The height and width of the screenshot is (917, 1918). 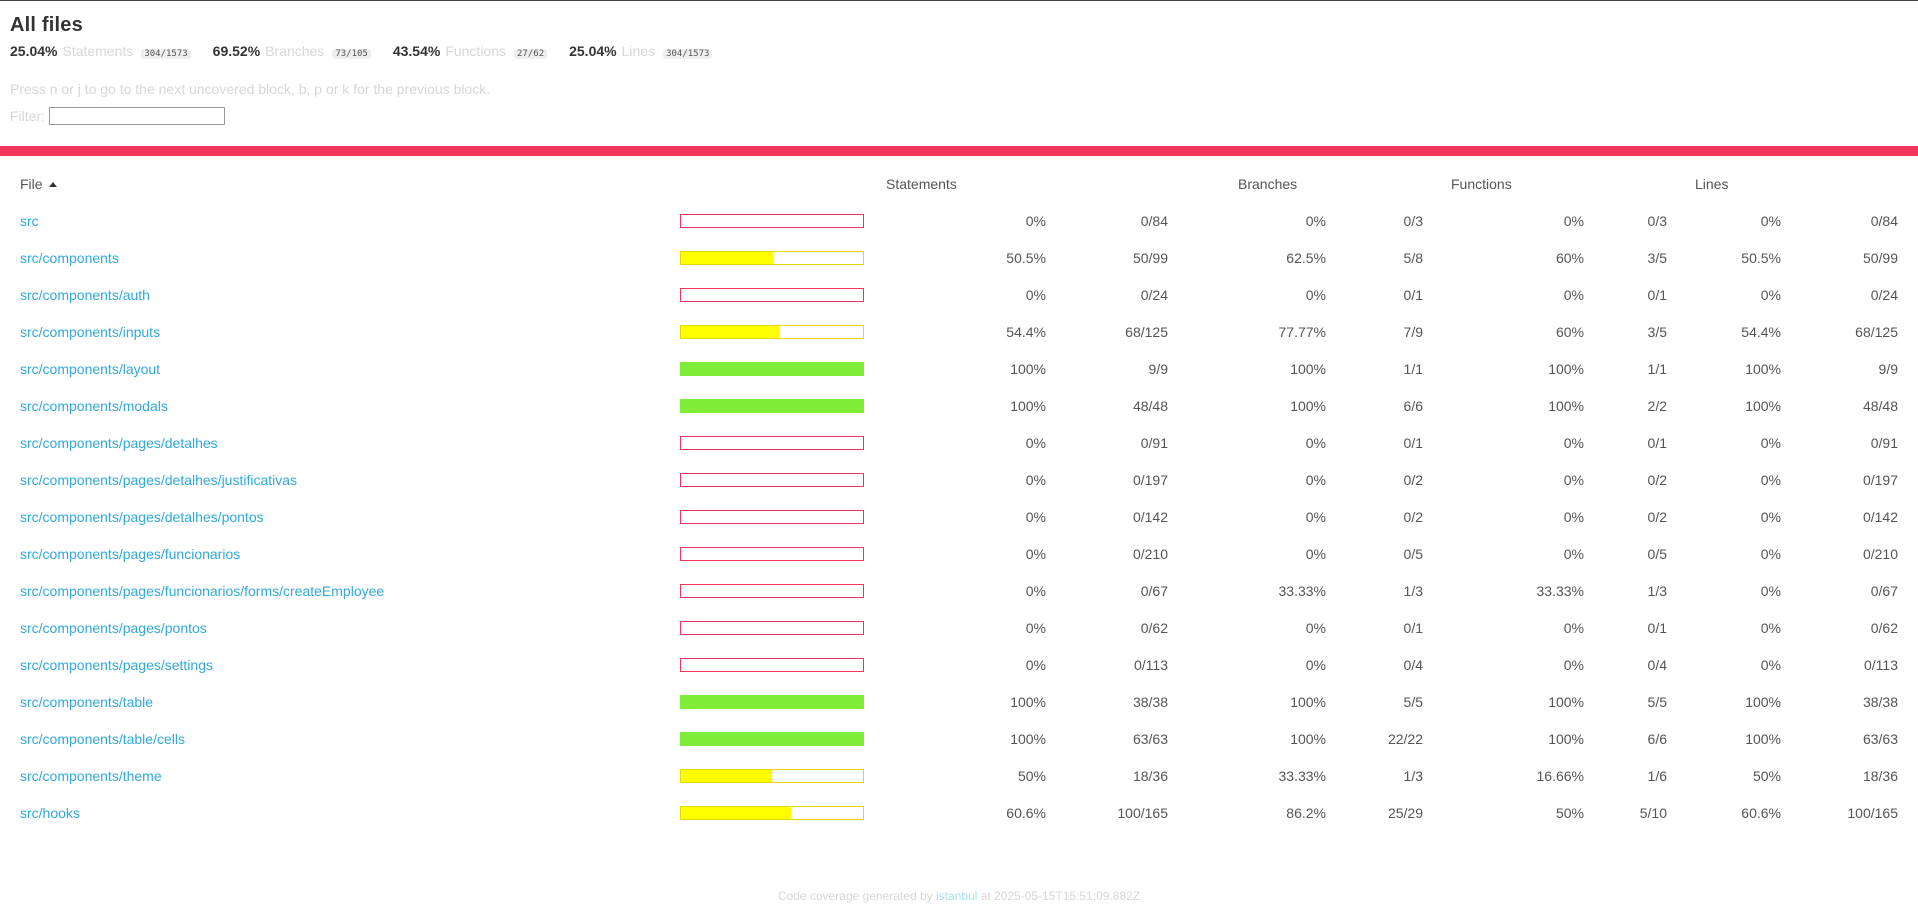 What do you see at coordinates (961, 184) in the screenshot?
I see `statements-column-header: Statements` at bounding box center [961, 184].